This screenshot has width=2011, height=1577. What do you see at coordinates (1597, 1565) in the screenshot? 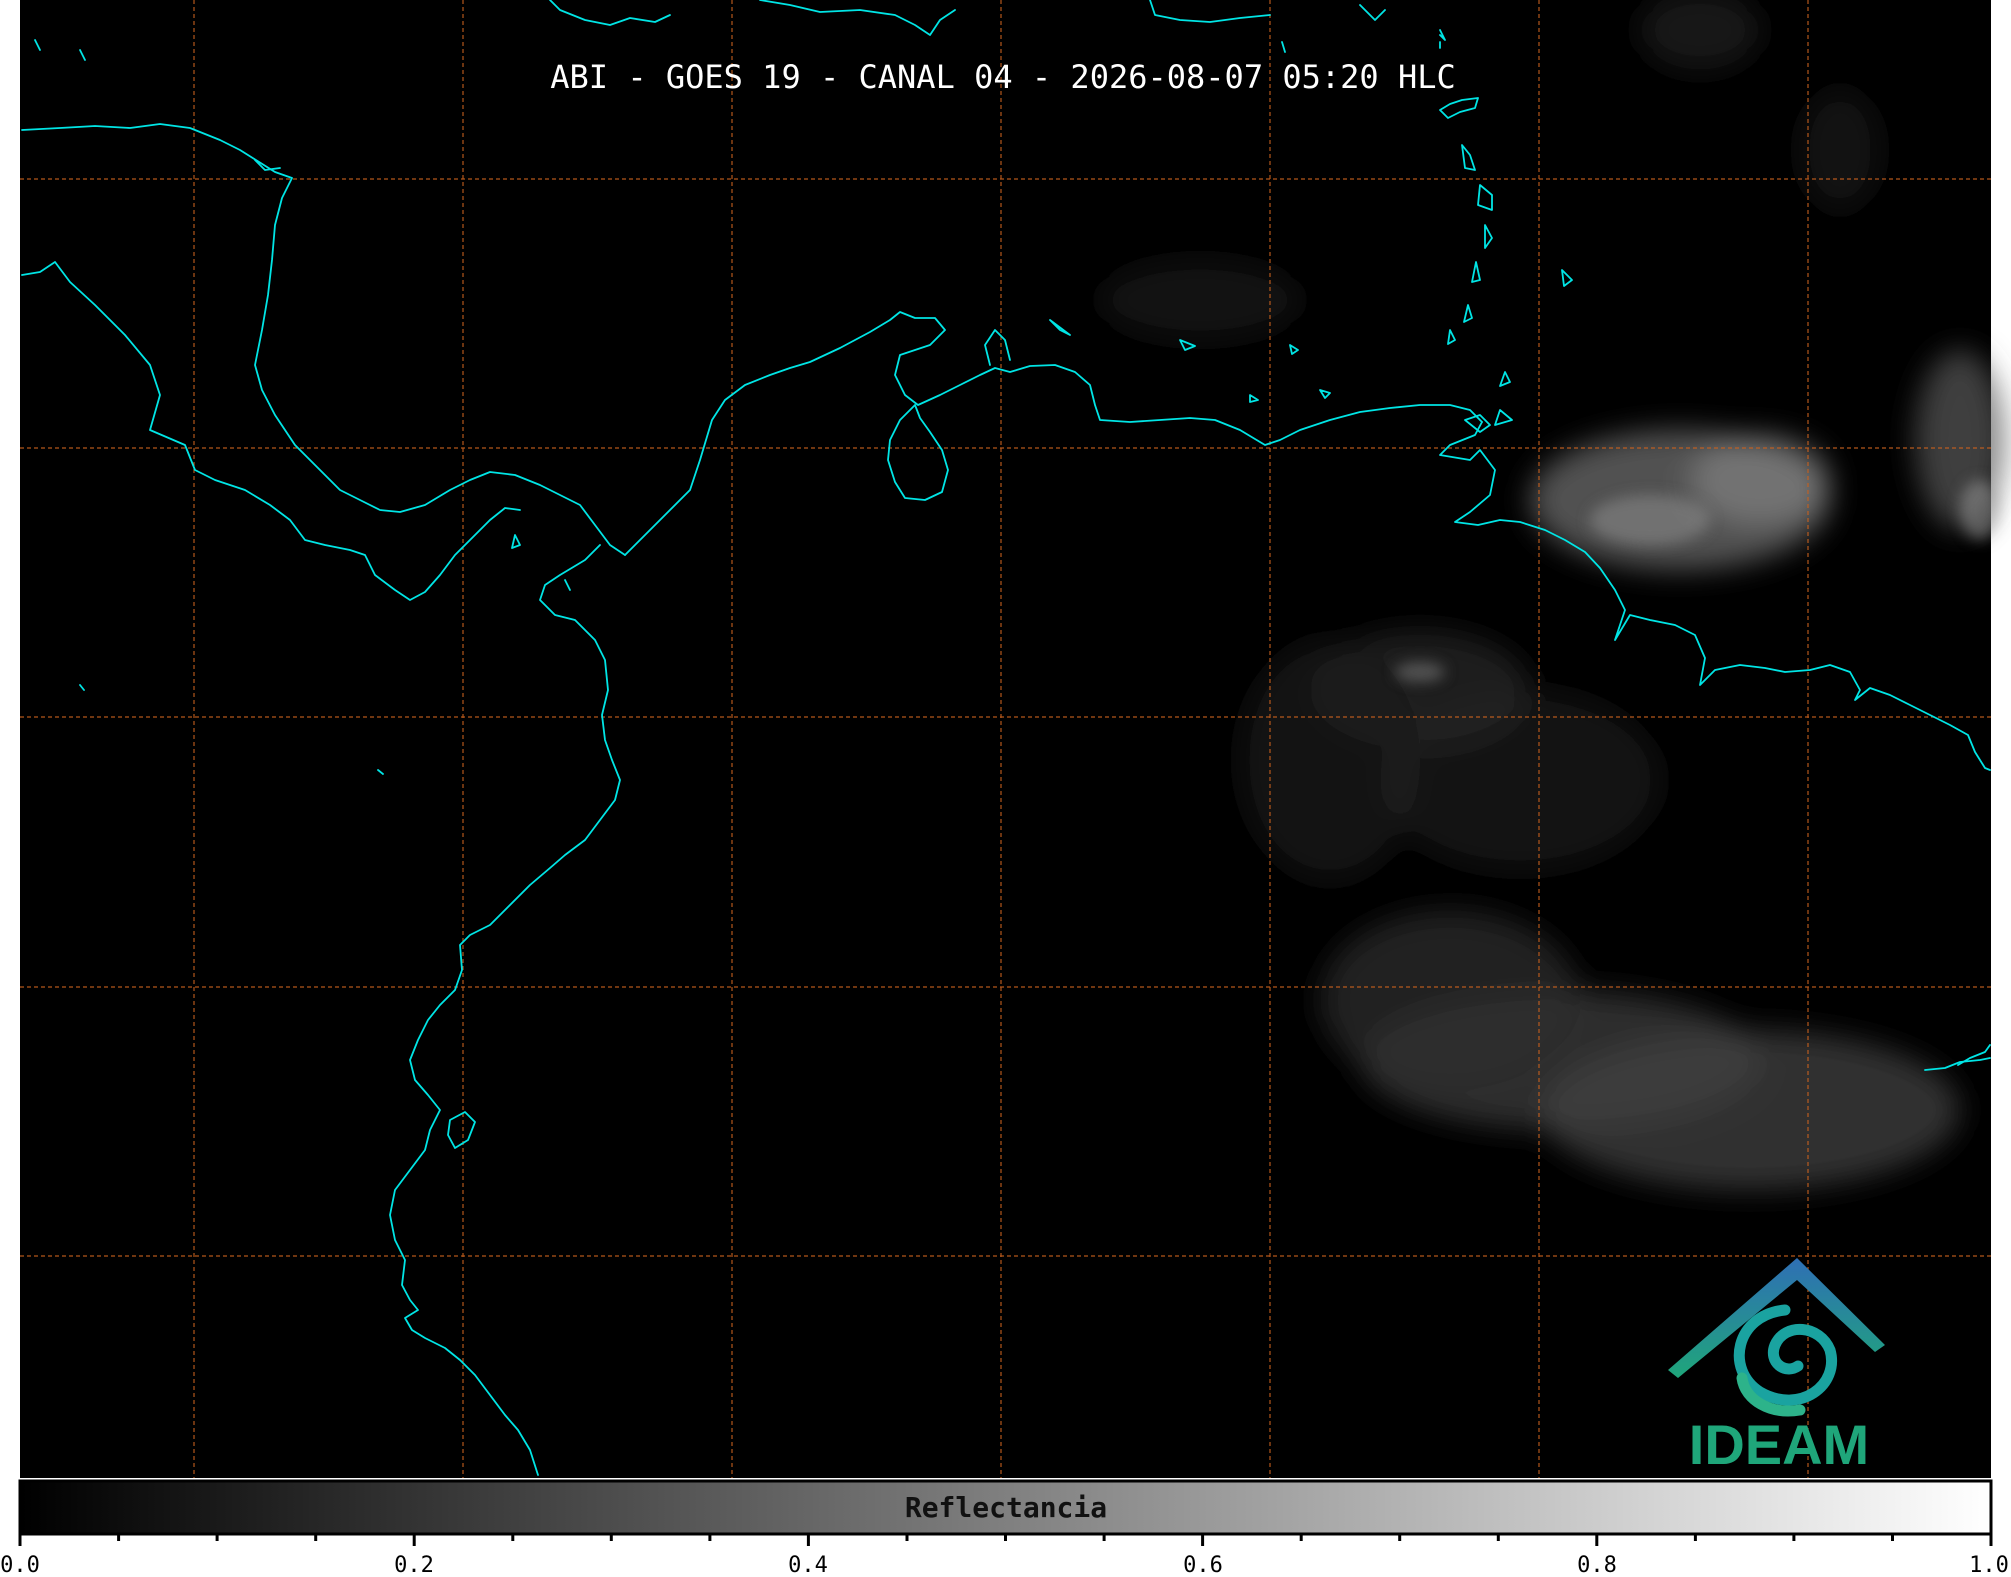
I see `colorbar-tick-label: 0.8` at bounding box center [1597, 1565].